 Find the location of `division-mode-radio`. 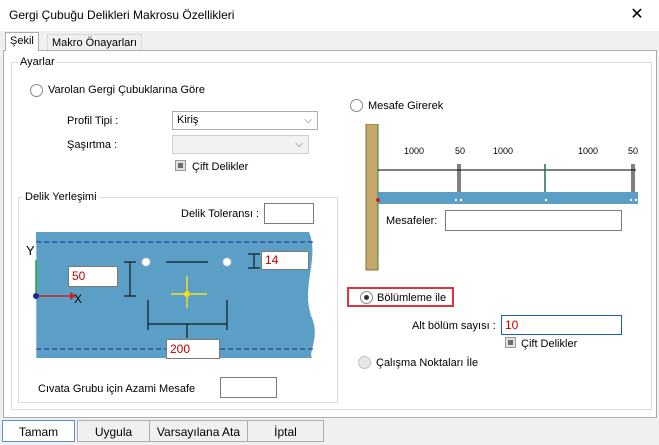

division-mode-radio is located at coordinates (366, 297).